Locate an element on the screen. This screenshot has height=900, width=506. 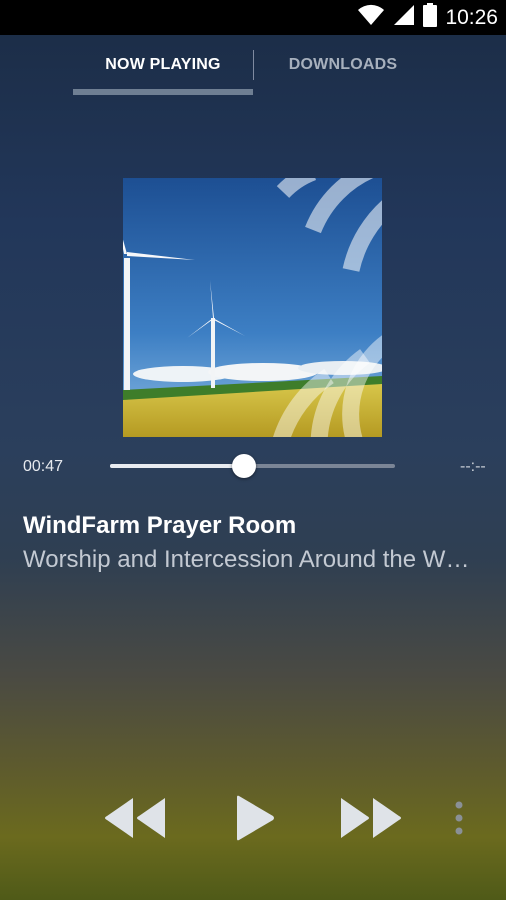
fast-forward-button is located at coordinates (371, 820).